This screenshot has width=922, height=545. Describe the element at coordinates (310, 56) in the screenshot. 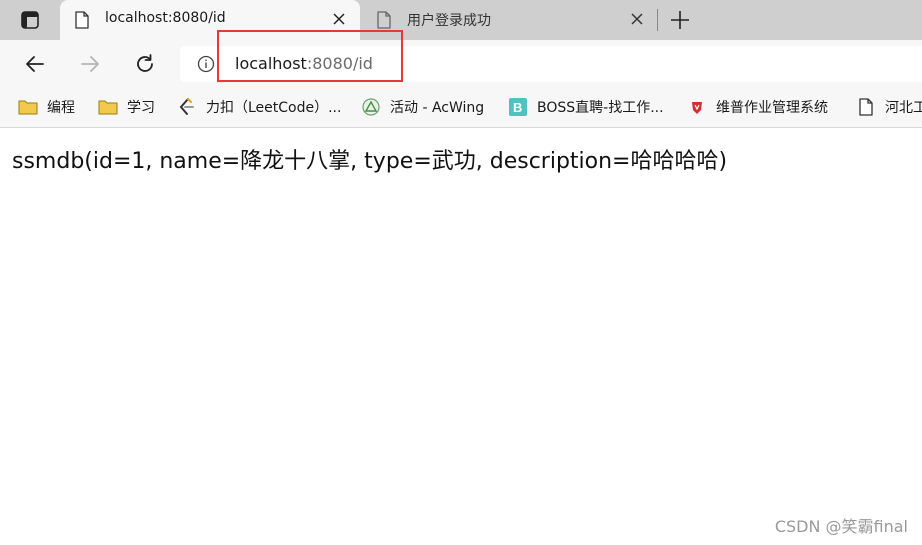

I see `url-highlight-box` at that location.